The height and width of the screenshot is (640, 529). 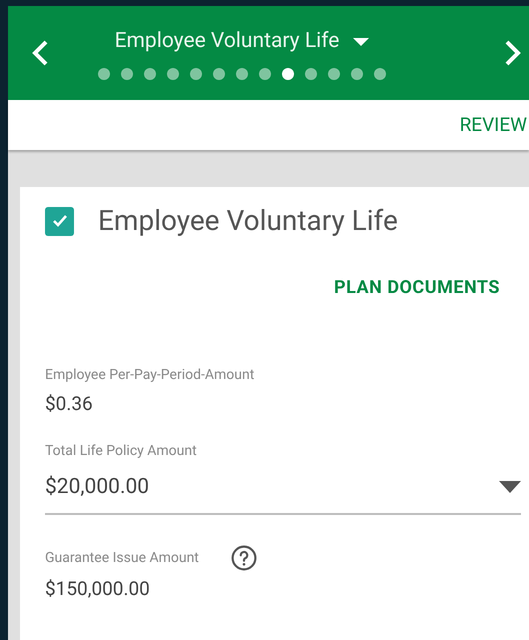 What do you see at coordinates (122, 558) in the screenshot?
I see `field-label: Guarantee Issue Amount` at bounding box center [122, 558].